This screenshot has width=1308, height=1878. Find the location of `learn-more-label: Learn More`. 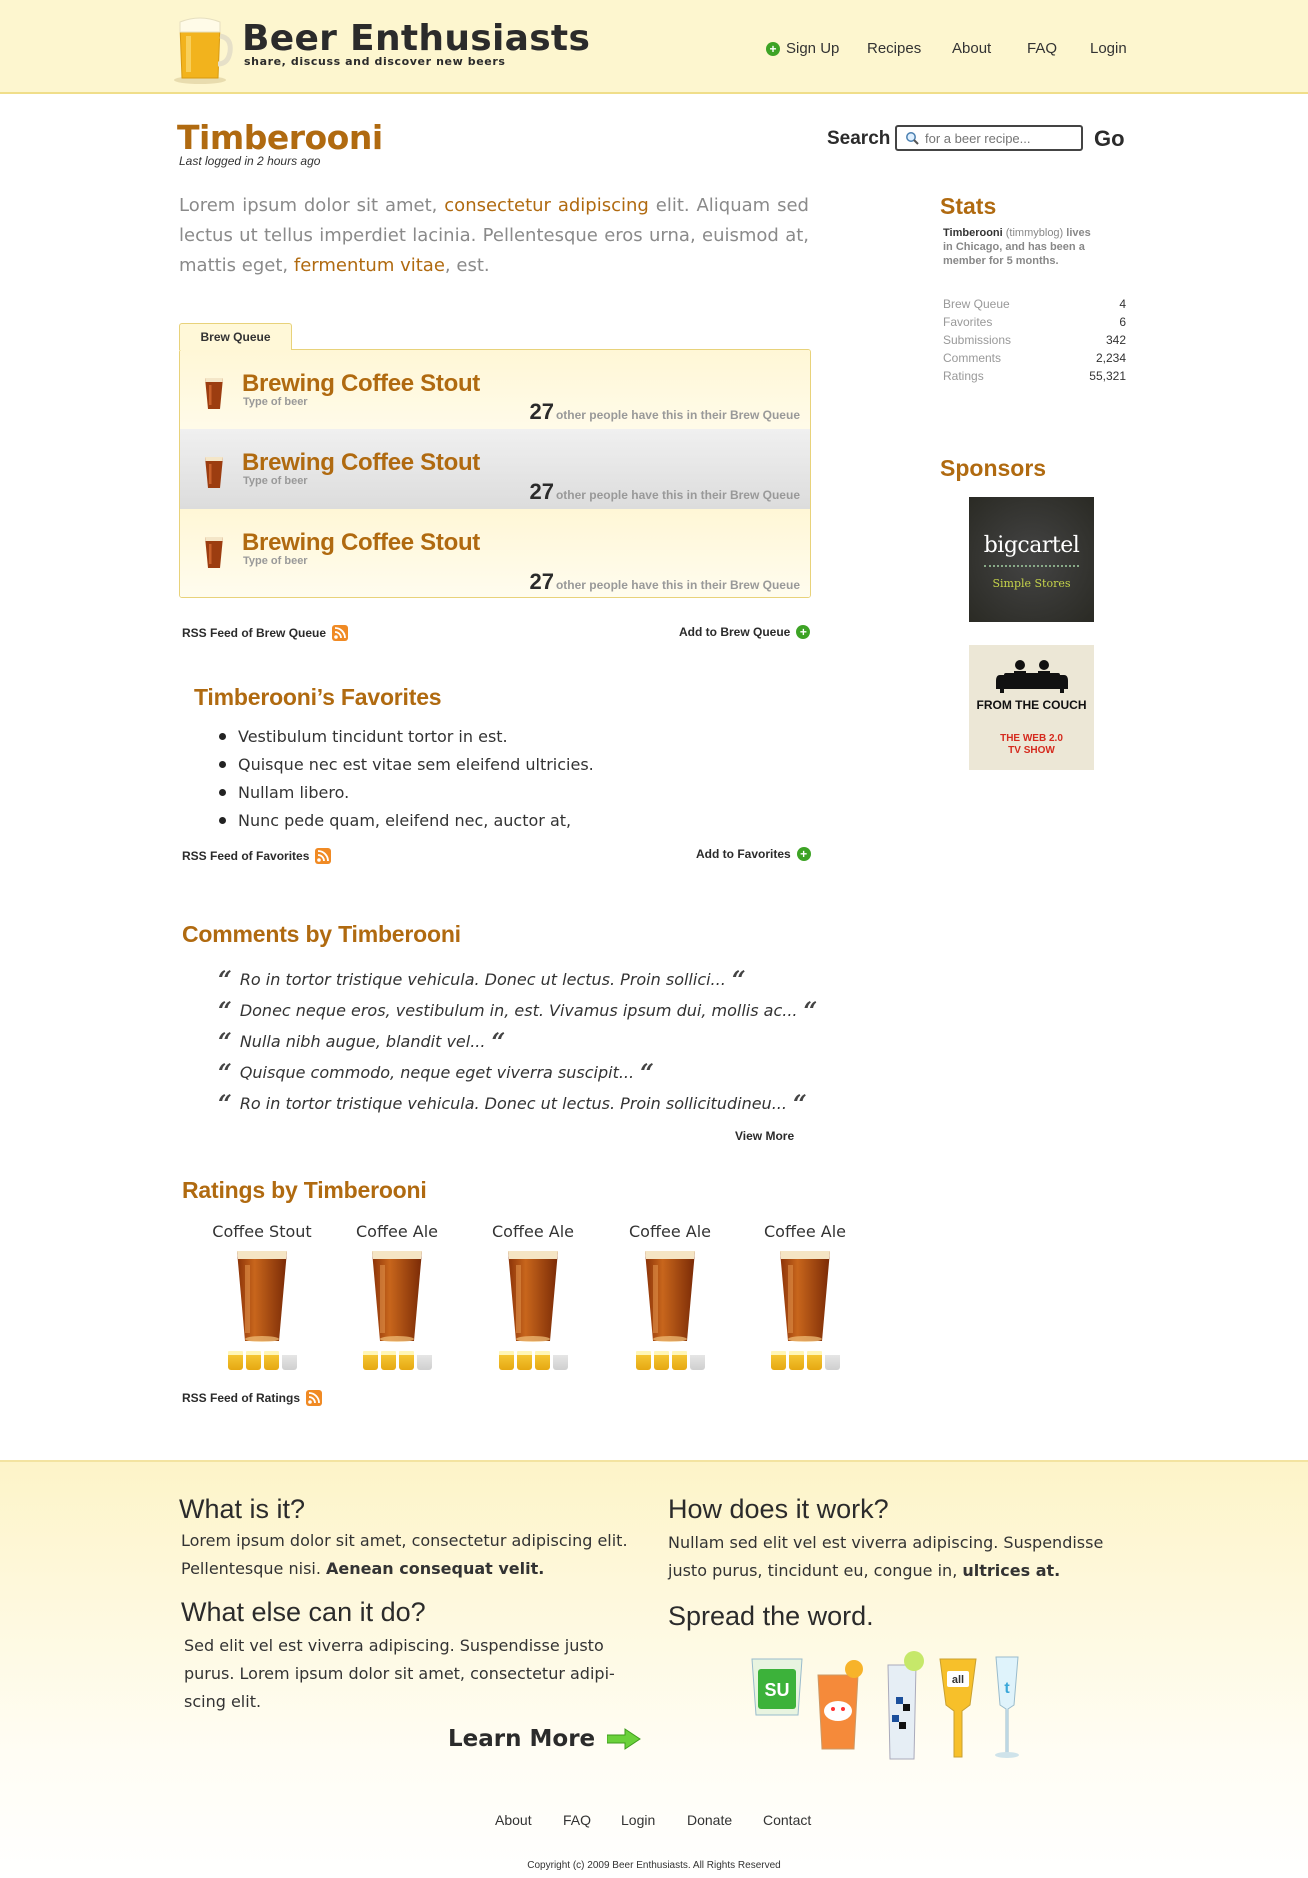

learn-more-label: Learn More is located at coordinates (522, 1739).